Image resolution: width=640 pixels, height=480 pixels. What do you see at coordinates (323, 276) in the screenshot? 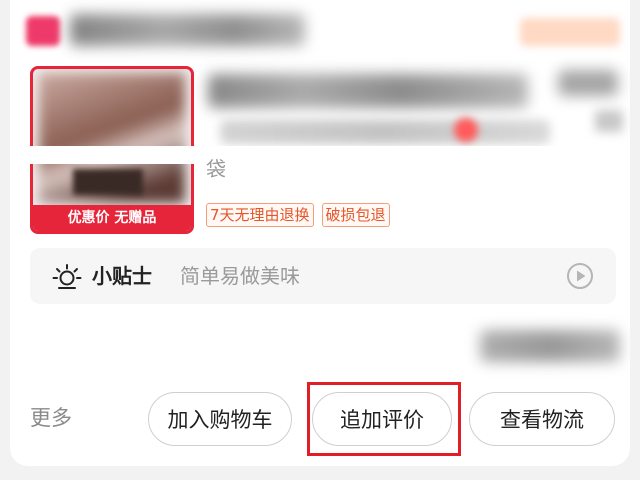
I see `tip-bar: 小贴士 简单易做美味` at bounding box center [323, 276].